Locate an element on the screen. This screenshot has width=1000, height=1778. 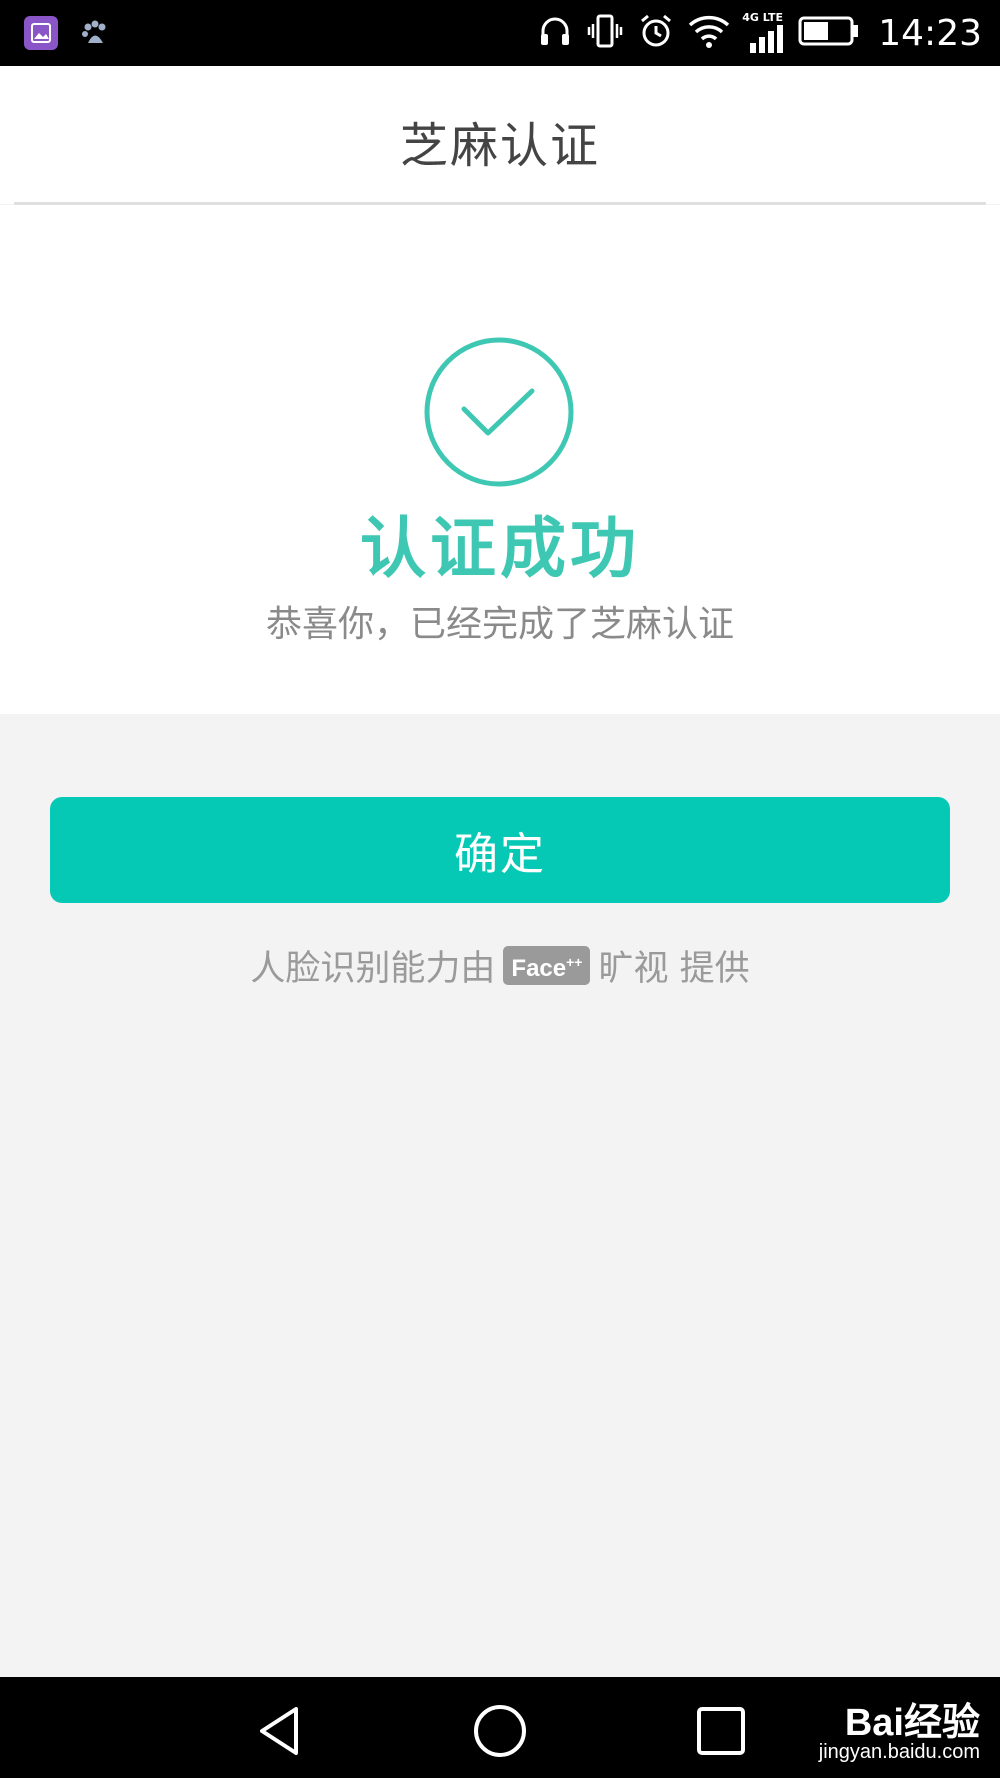
provider-line: 人脸识别能力由 Face++ 旷视 提供 is located at coordinates (500, 965).